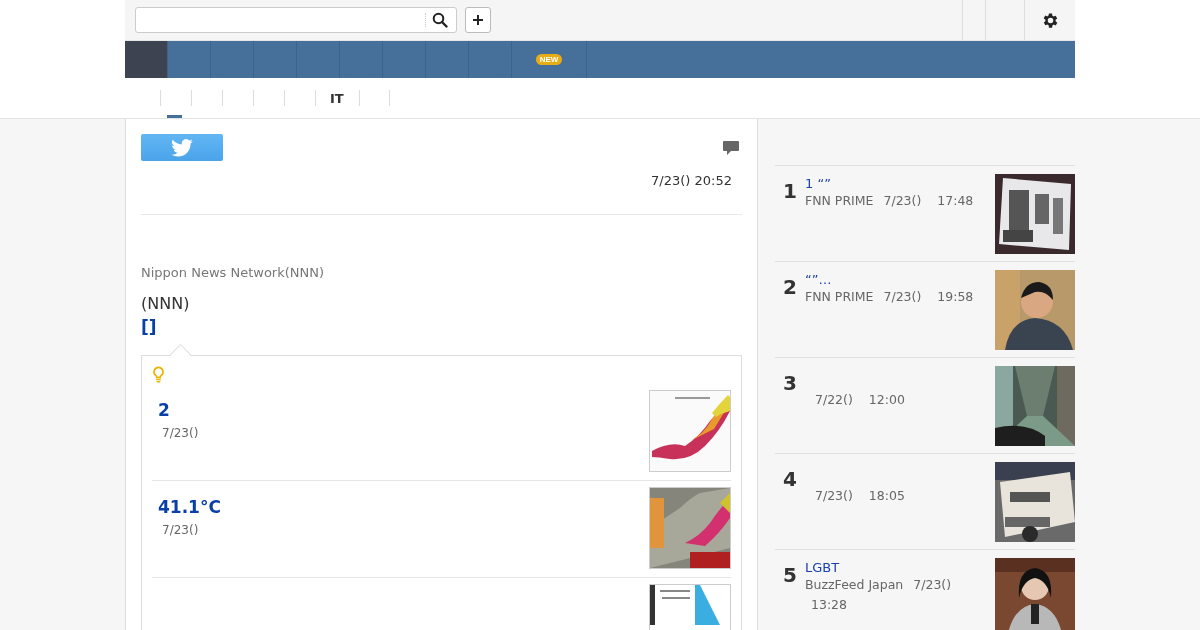 The height and width of the screenshot is (630, 1200). Describe the element at coordinates (549, 59) in the screenshot. I see `new-badge: NEW` at that location.